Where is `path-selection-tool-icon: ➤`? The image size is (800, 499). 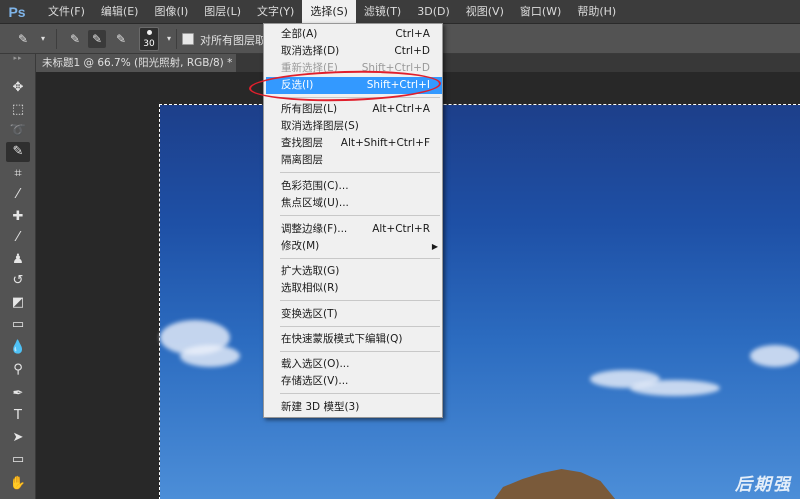
path-selection-tool-icon: ➤ is located at coordinates (18, 438).